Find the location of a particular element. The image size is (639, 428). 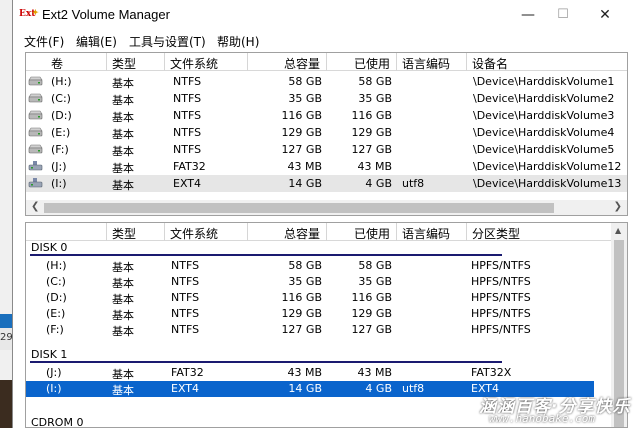

volume-device: \Device\HarddiskVolume1 is located at coordinates (544, 81).